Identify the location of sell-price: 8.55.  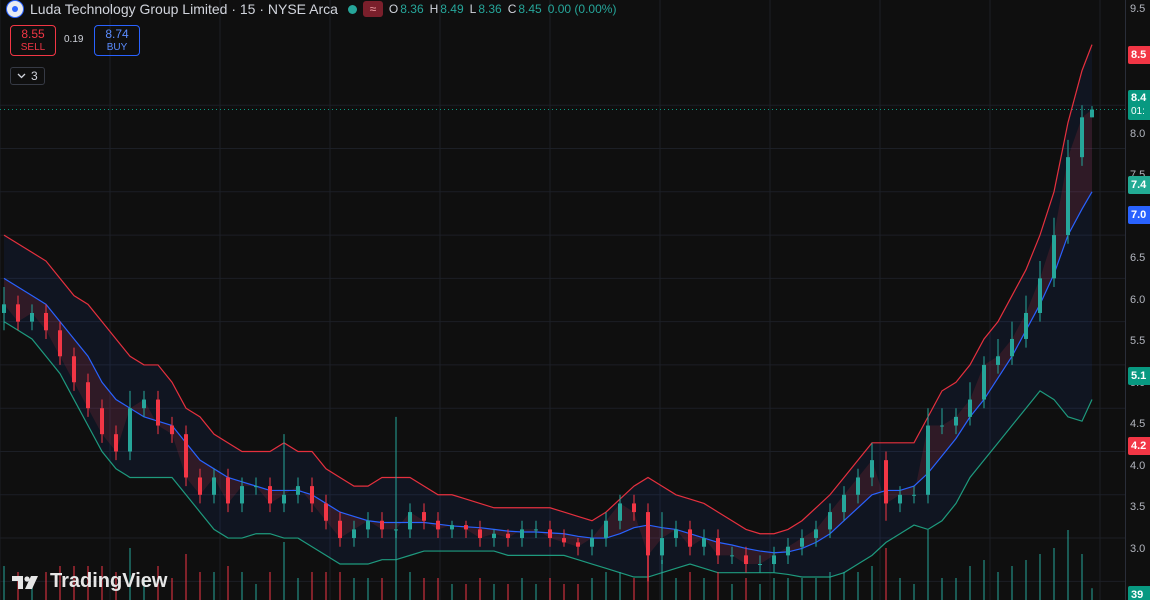
(33, 33).